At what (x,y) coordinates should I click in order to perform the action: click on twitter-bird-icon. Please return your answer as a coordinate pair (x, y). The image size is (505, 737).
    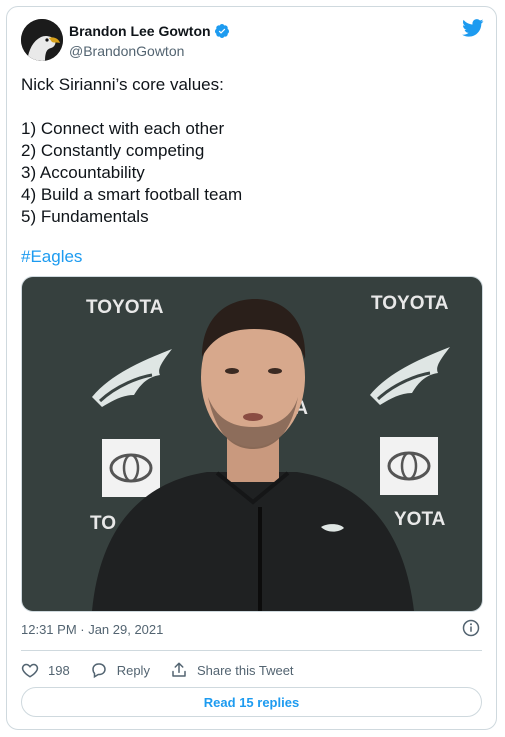
    Looking at the image, I should click on (473, 30).